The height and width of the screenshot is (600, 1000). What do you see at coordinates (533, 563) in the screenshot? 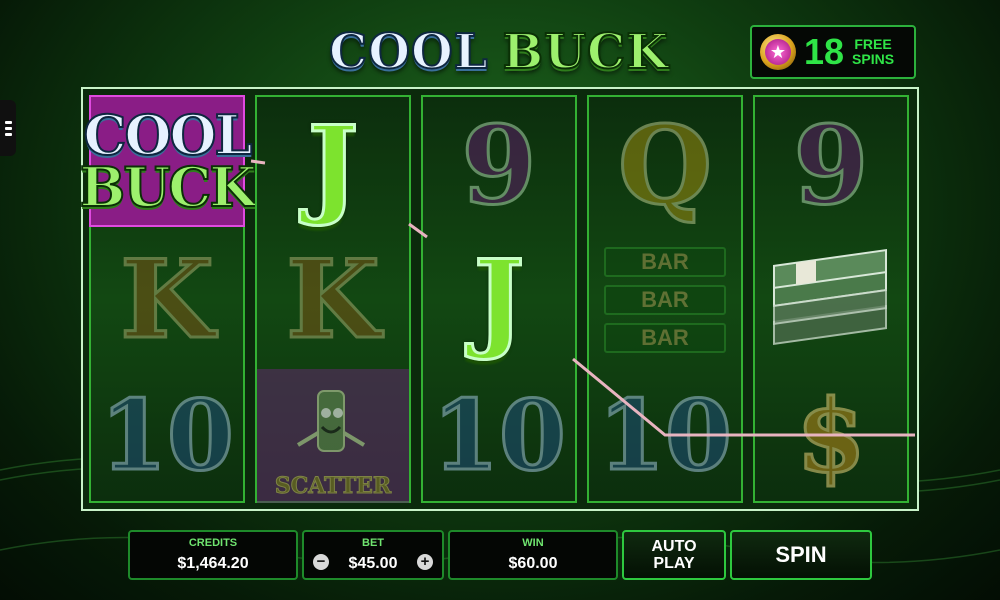
I see `win-value: $60.00` at bounding box center [533, 563].